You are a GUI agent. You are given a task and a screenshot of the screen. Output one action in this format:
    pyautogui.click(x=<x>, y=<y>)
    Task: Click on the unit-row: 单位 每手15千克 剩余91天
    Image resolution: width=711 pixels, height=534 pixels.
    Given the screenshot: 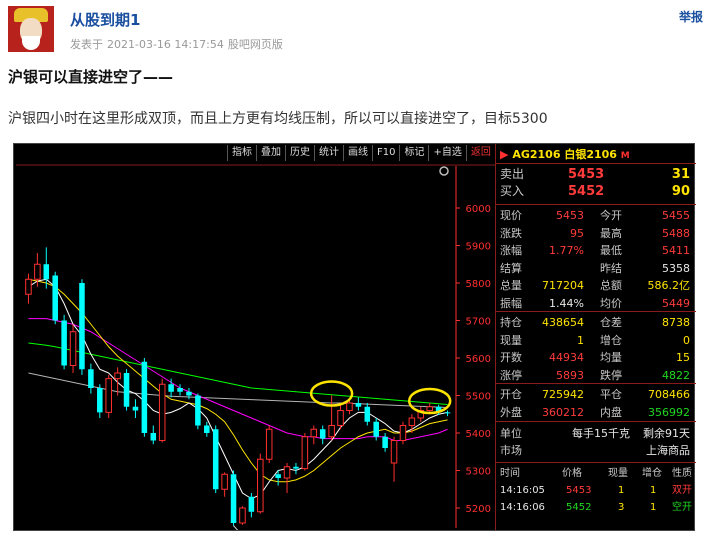 What is the action you would take?
    pyautogui.click(x=596, y=433)
    